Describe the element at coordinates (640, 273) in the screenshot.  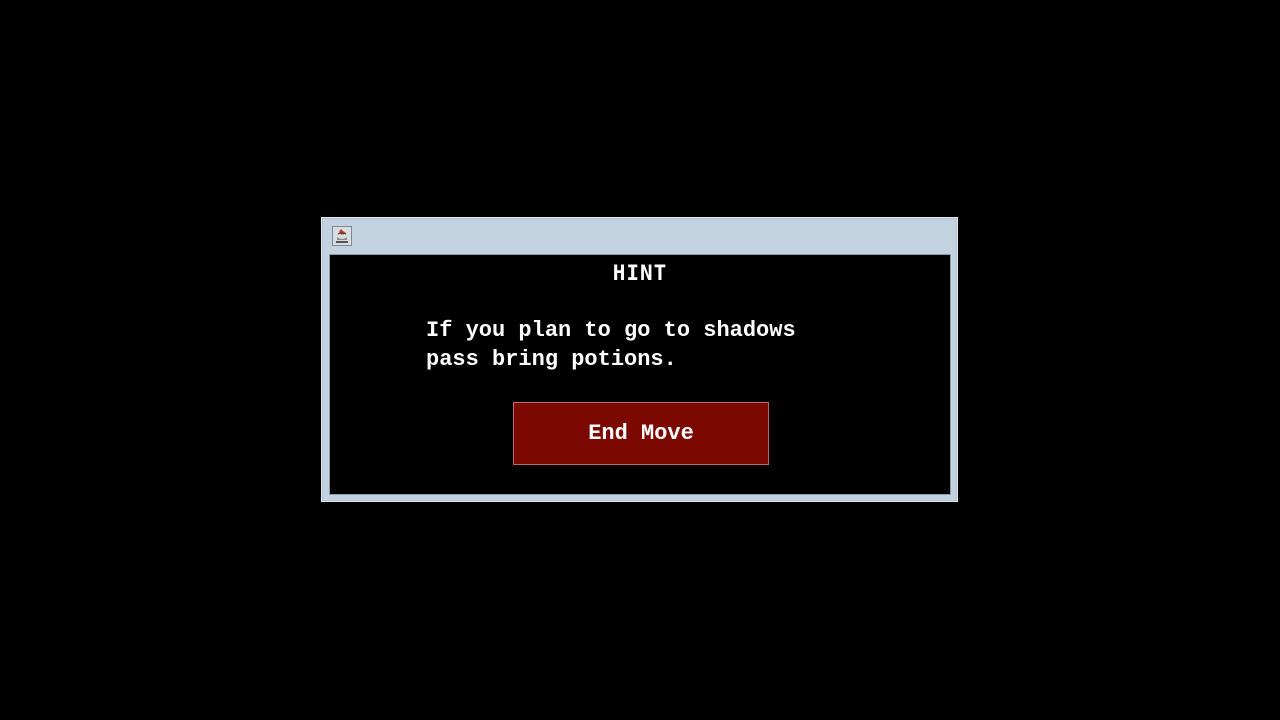
I see `hint-title: HINT` at that location.